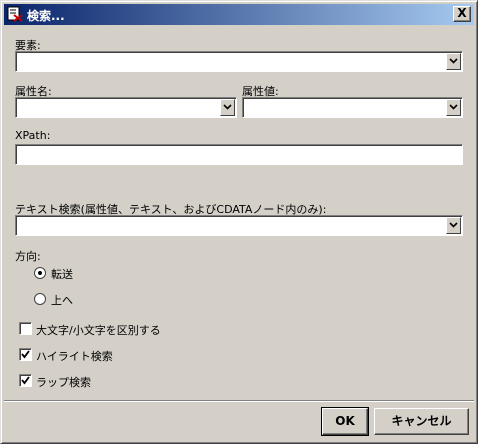  What do you see at coordinates (352, 107) in the screenshot?
I see `attr-value-combobox` at bounding box center [352, 107].